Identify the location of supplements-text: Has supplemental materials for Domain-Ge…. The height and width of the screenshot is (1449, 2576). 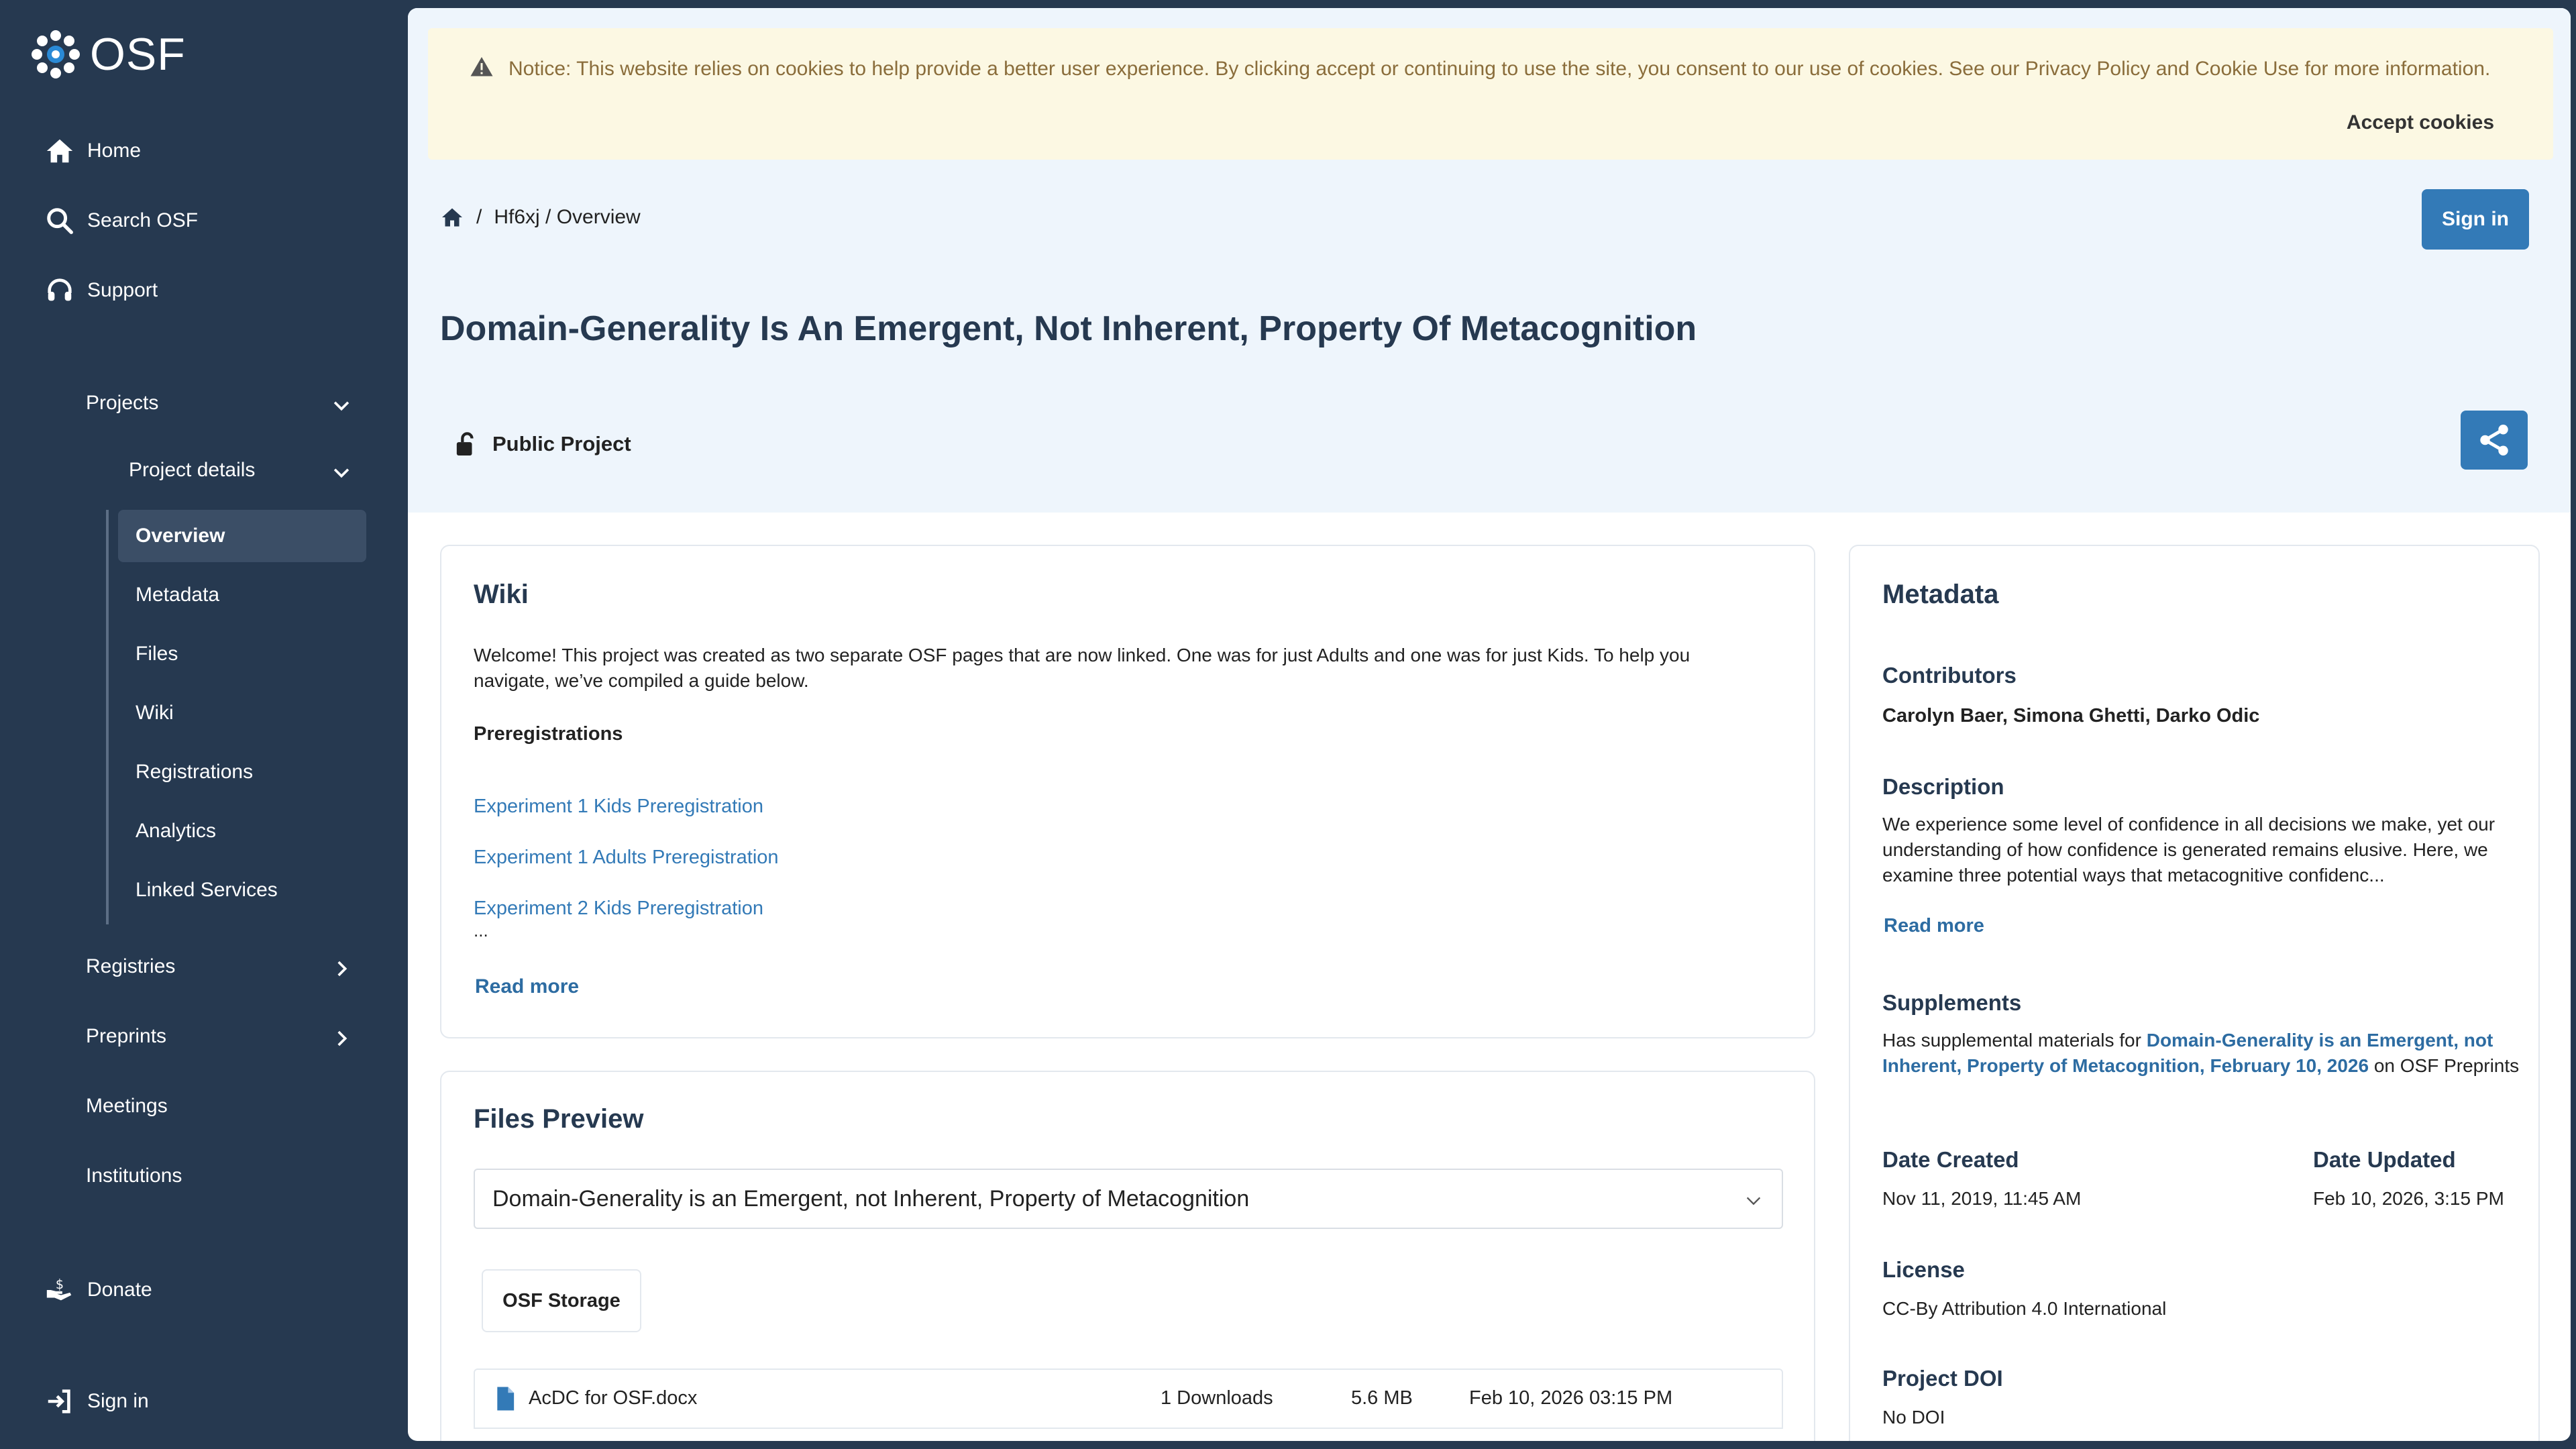
(2204, 1053).